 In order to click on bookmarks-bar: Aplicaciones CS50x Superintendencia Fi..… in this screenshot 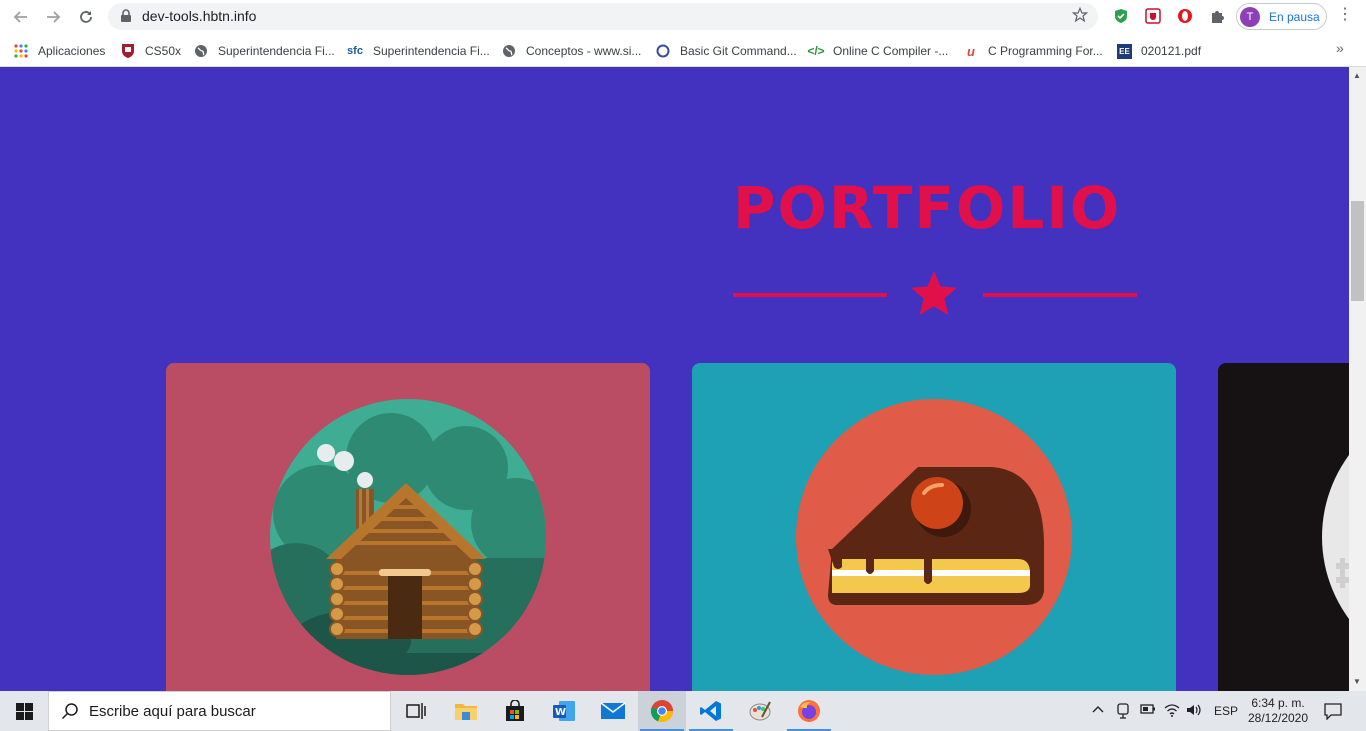, I will do `click(683, 50)`.